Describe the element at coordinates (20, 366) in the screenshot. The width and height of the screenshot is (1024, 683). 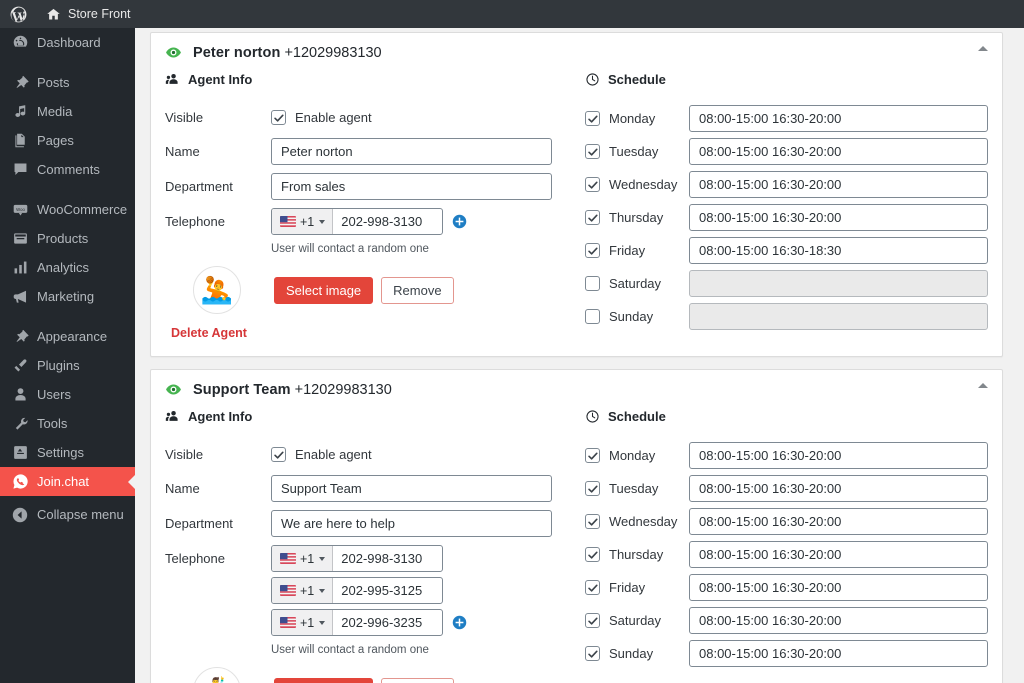
I see `plugins-icon` at that location.